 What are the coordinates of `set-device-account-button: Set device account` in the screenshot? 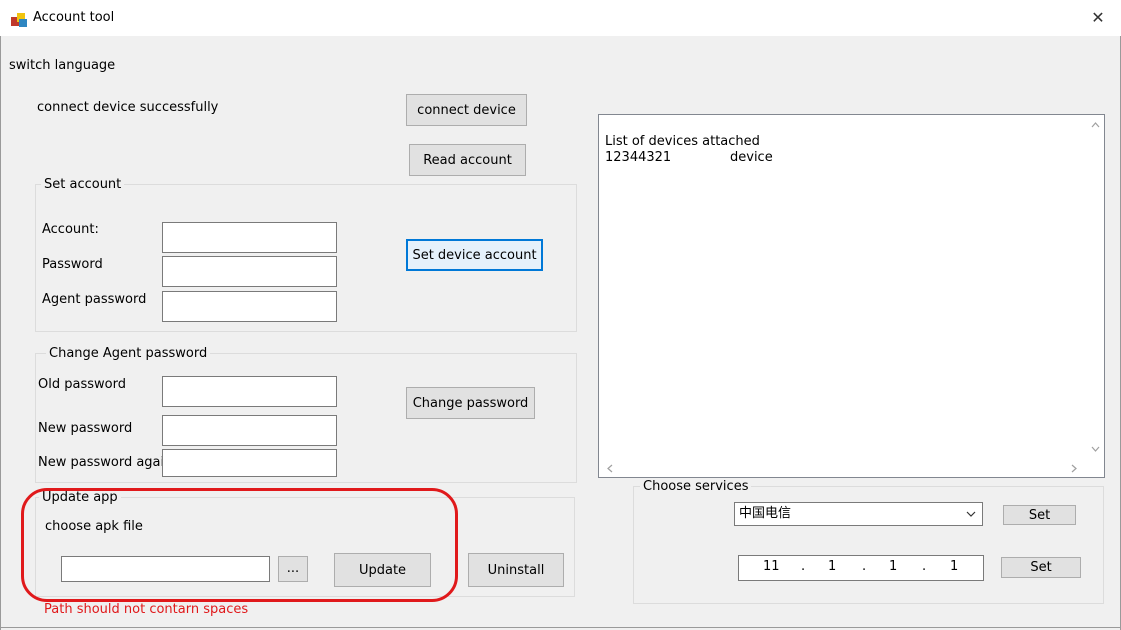 It's located at (474, 255).